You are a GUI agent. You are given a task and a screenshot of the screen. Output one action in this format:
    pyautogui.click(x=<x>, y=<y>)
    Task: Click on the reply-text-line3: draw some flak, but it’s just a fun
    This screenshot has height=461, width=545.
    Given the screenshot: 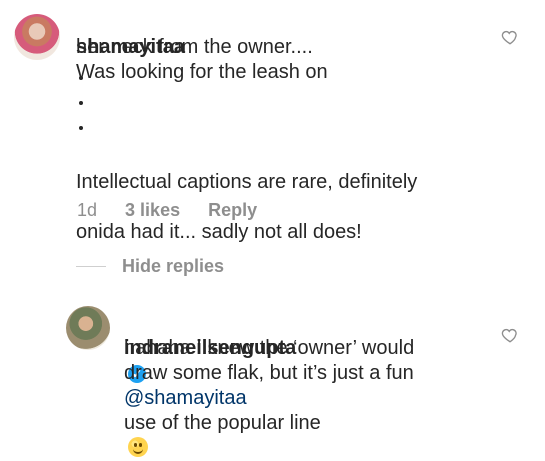 What is the action you would take?
    pyautogui.click(x=269, y=373)
    